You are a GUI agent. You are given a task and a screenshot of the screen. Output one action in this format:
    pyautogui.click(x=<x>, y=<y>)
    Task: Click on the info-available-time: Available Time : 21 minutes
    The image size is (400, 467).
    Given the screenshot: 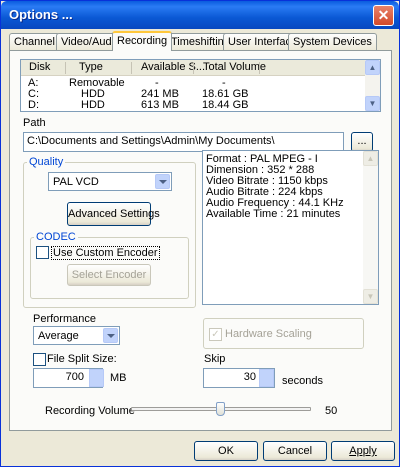 What is the action you would take?
    pyautogui.click(x=273, y=214)
    